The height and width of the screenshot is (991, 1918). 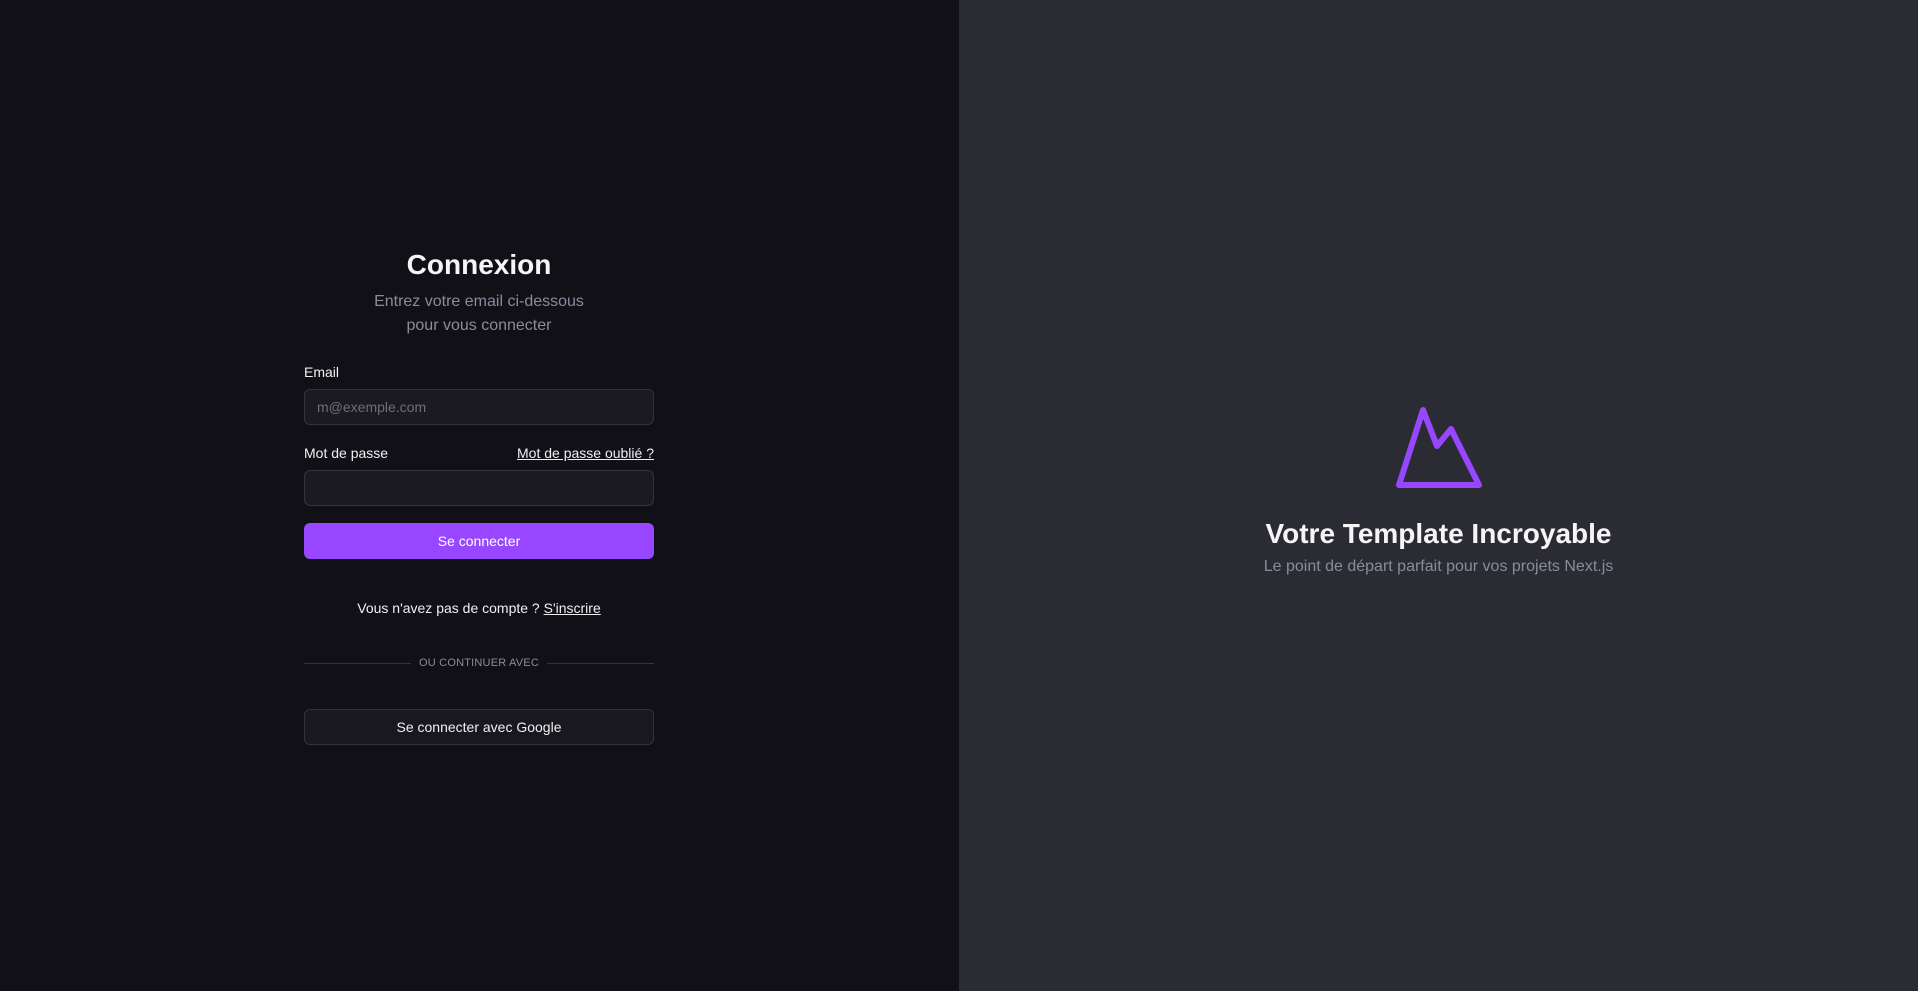 I want to click on password-label: Mot de passe, so click(x=346, y=453).